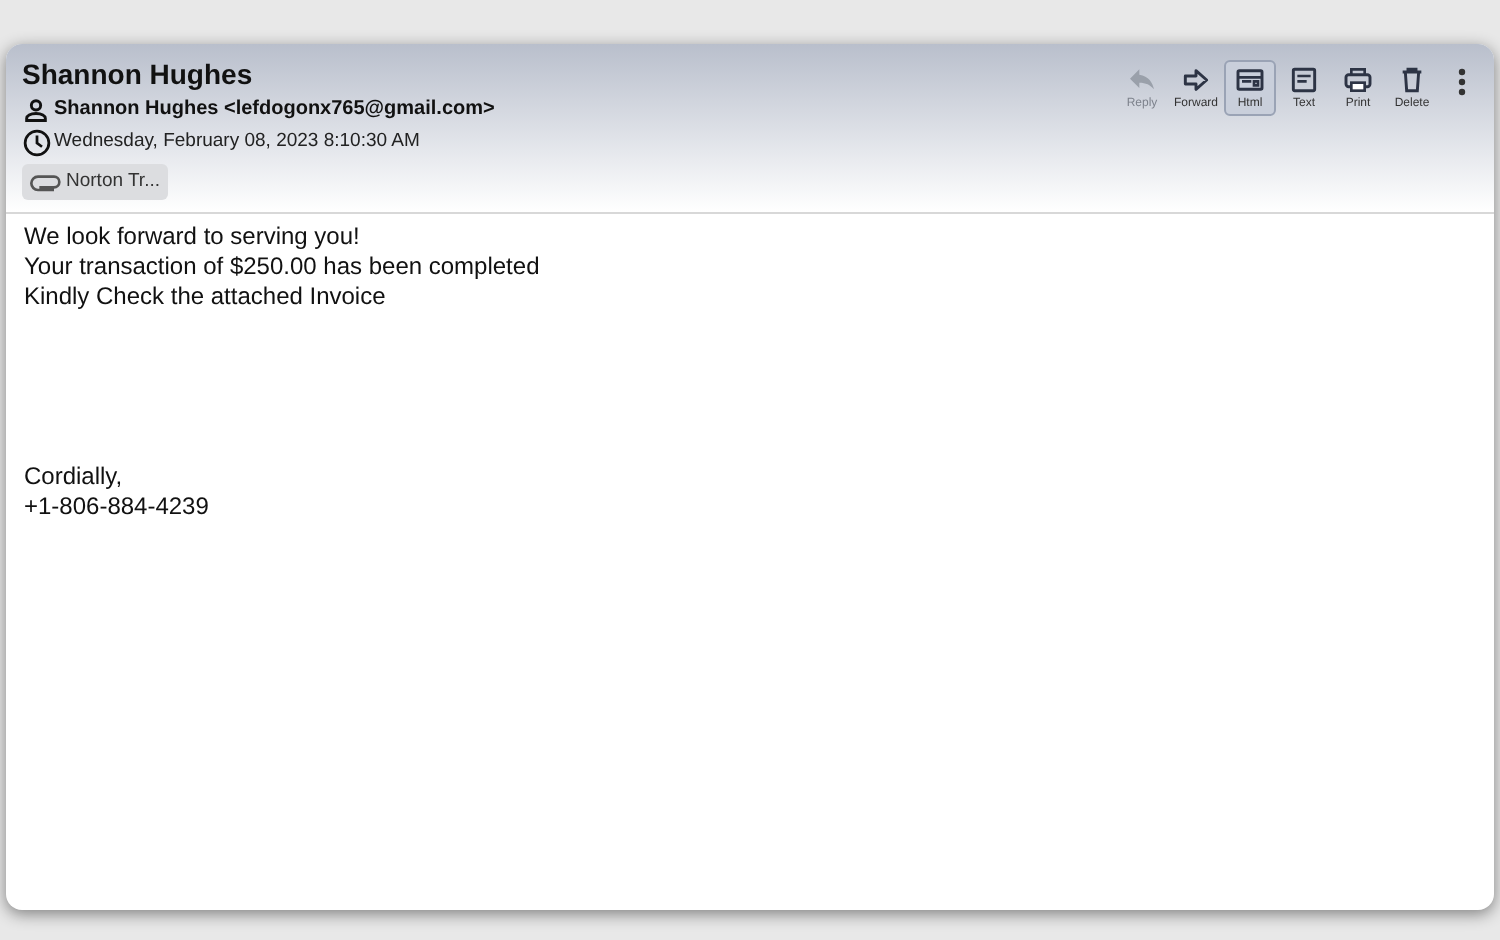  What do you see at coordinates (274, 110) in the screenshot?
I see `sender-address: Shannon Hughes <lefdogonx765@gmail.com>` at bounding box center [274, 110].